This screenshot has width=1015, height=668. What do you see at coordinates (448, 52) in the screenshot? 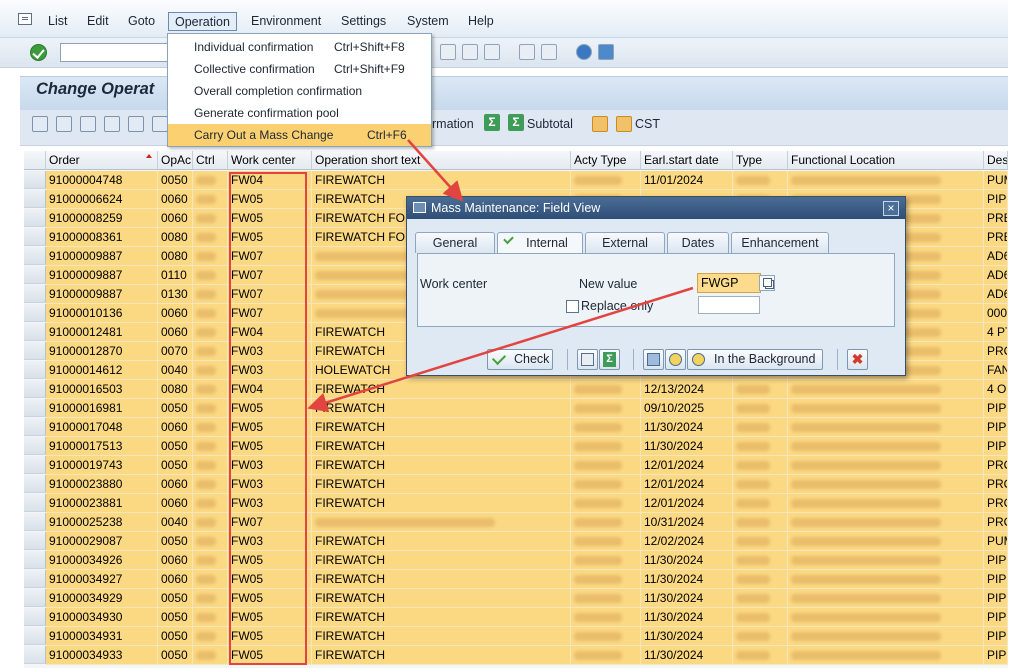
I see `first-page-icon` at bounding box center [448, 52].